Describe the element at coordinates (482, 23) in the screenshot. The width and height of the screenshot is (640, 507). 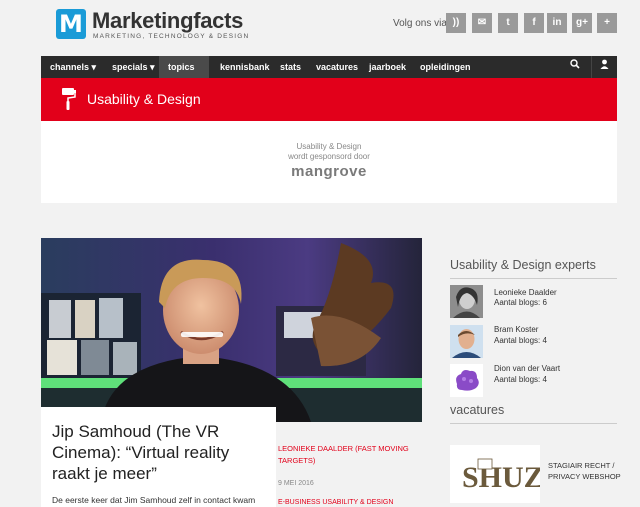
I see `mail-icon: ✉` at that location.